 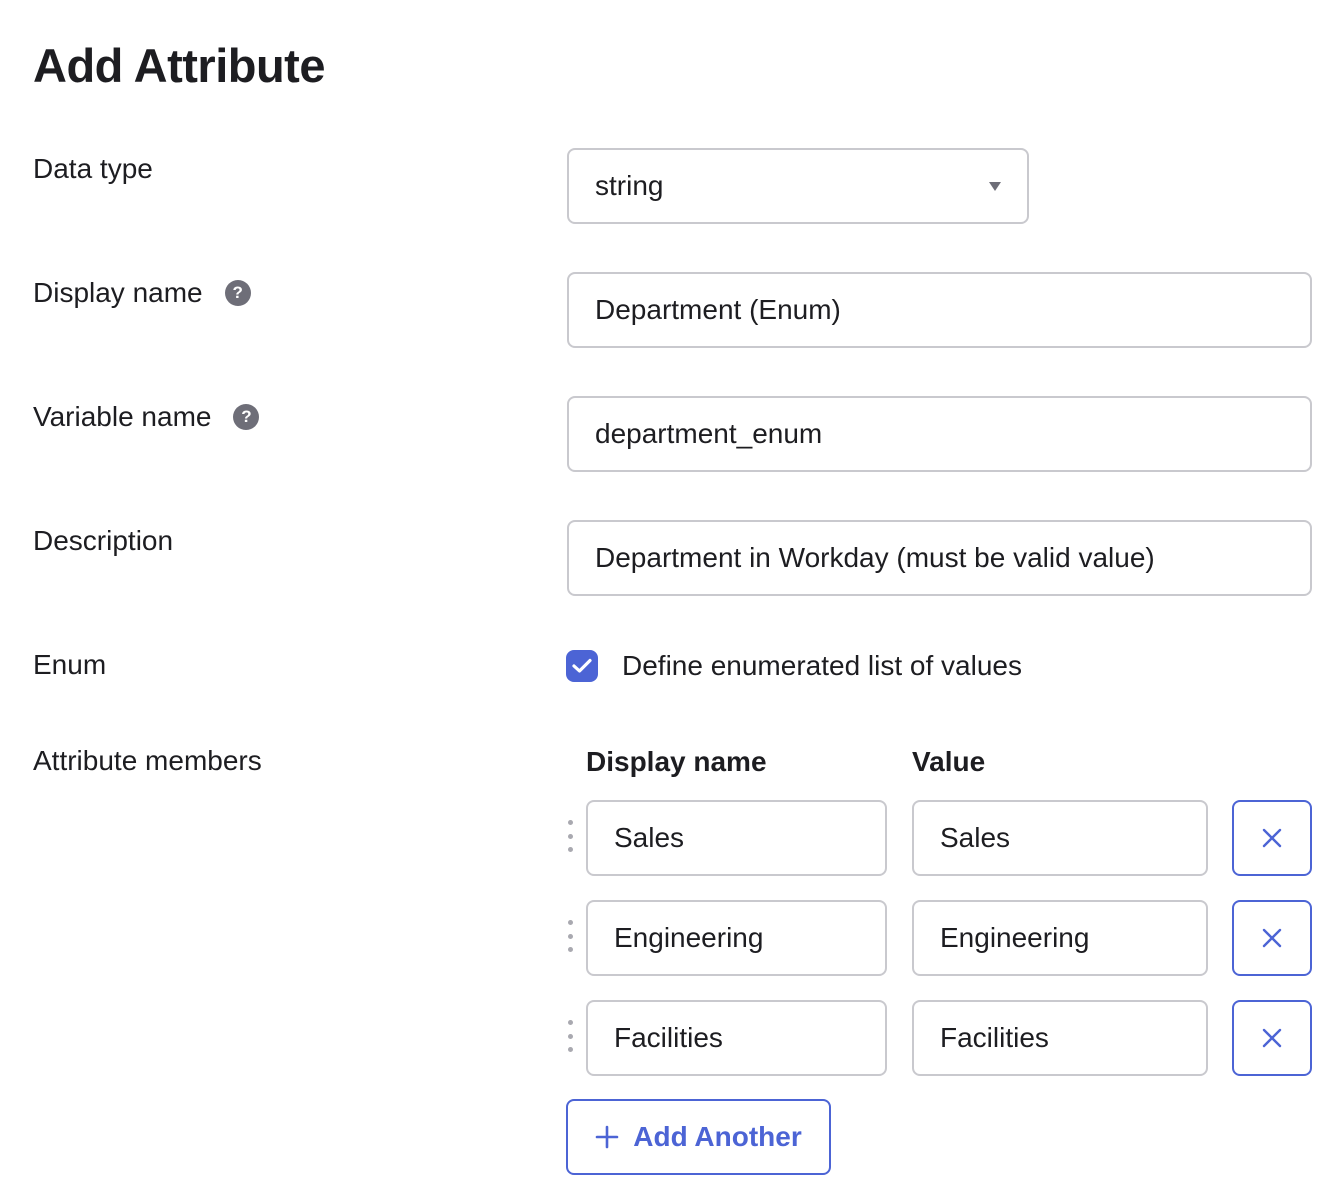 I want to click on enum-checkbox-row: Define enumerated list of values, so click(x=794, y=666).